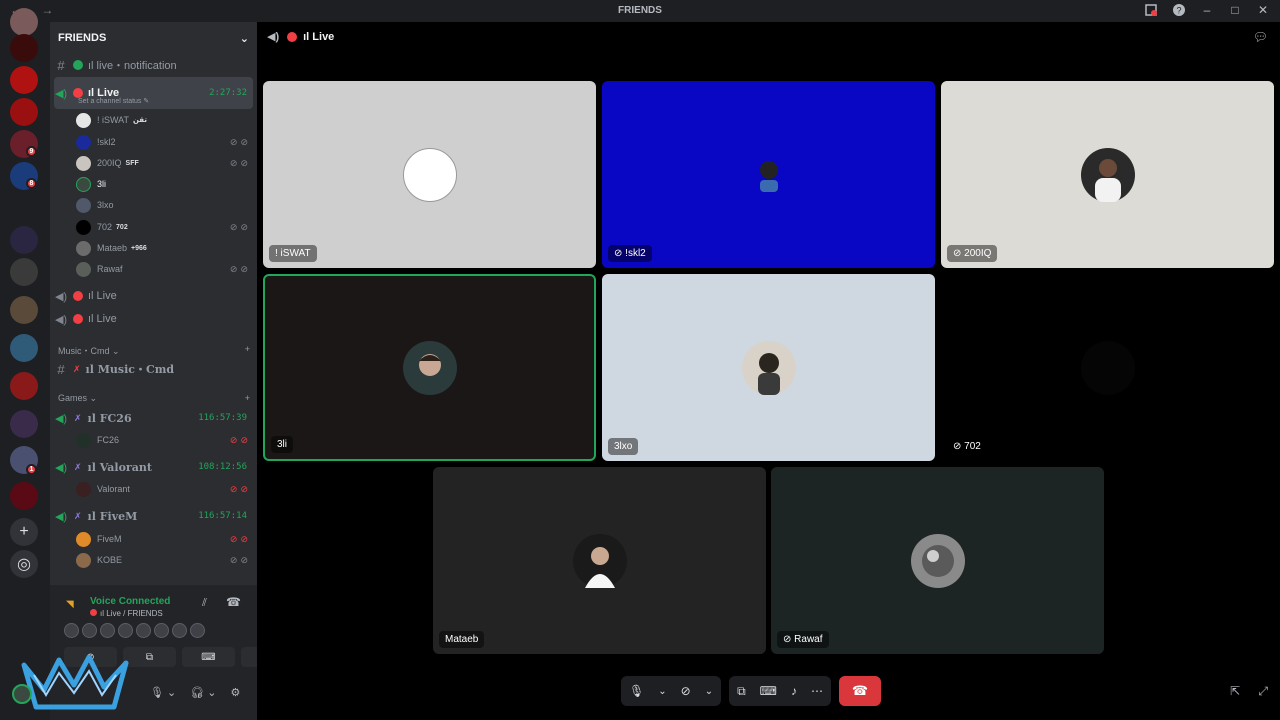 This screenshot has height=720, width=1280. What do you see at coordinates (1207, 10) in the screenshot?
I see `minimize-icon: –` at bounding box center [1207, 10].